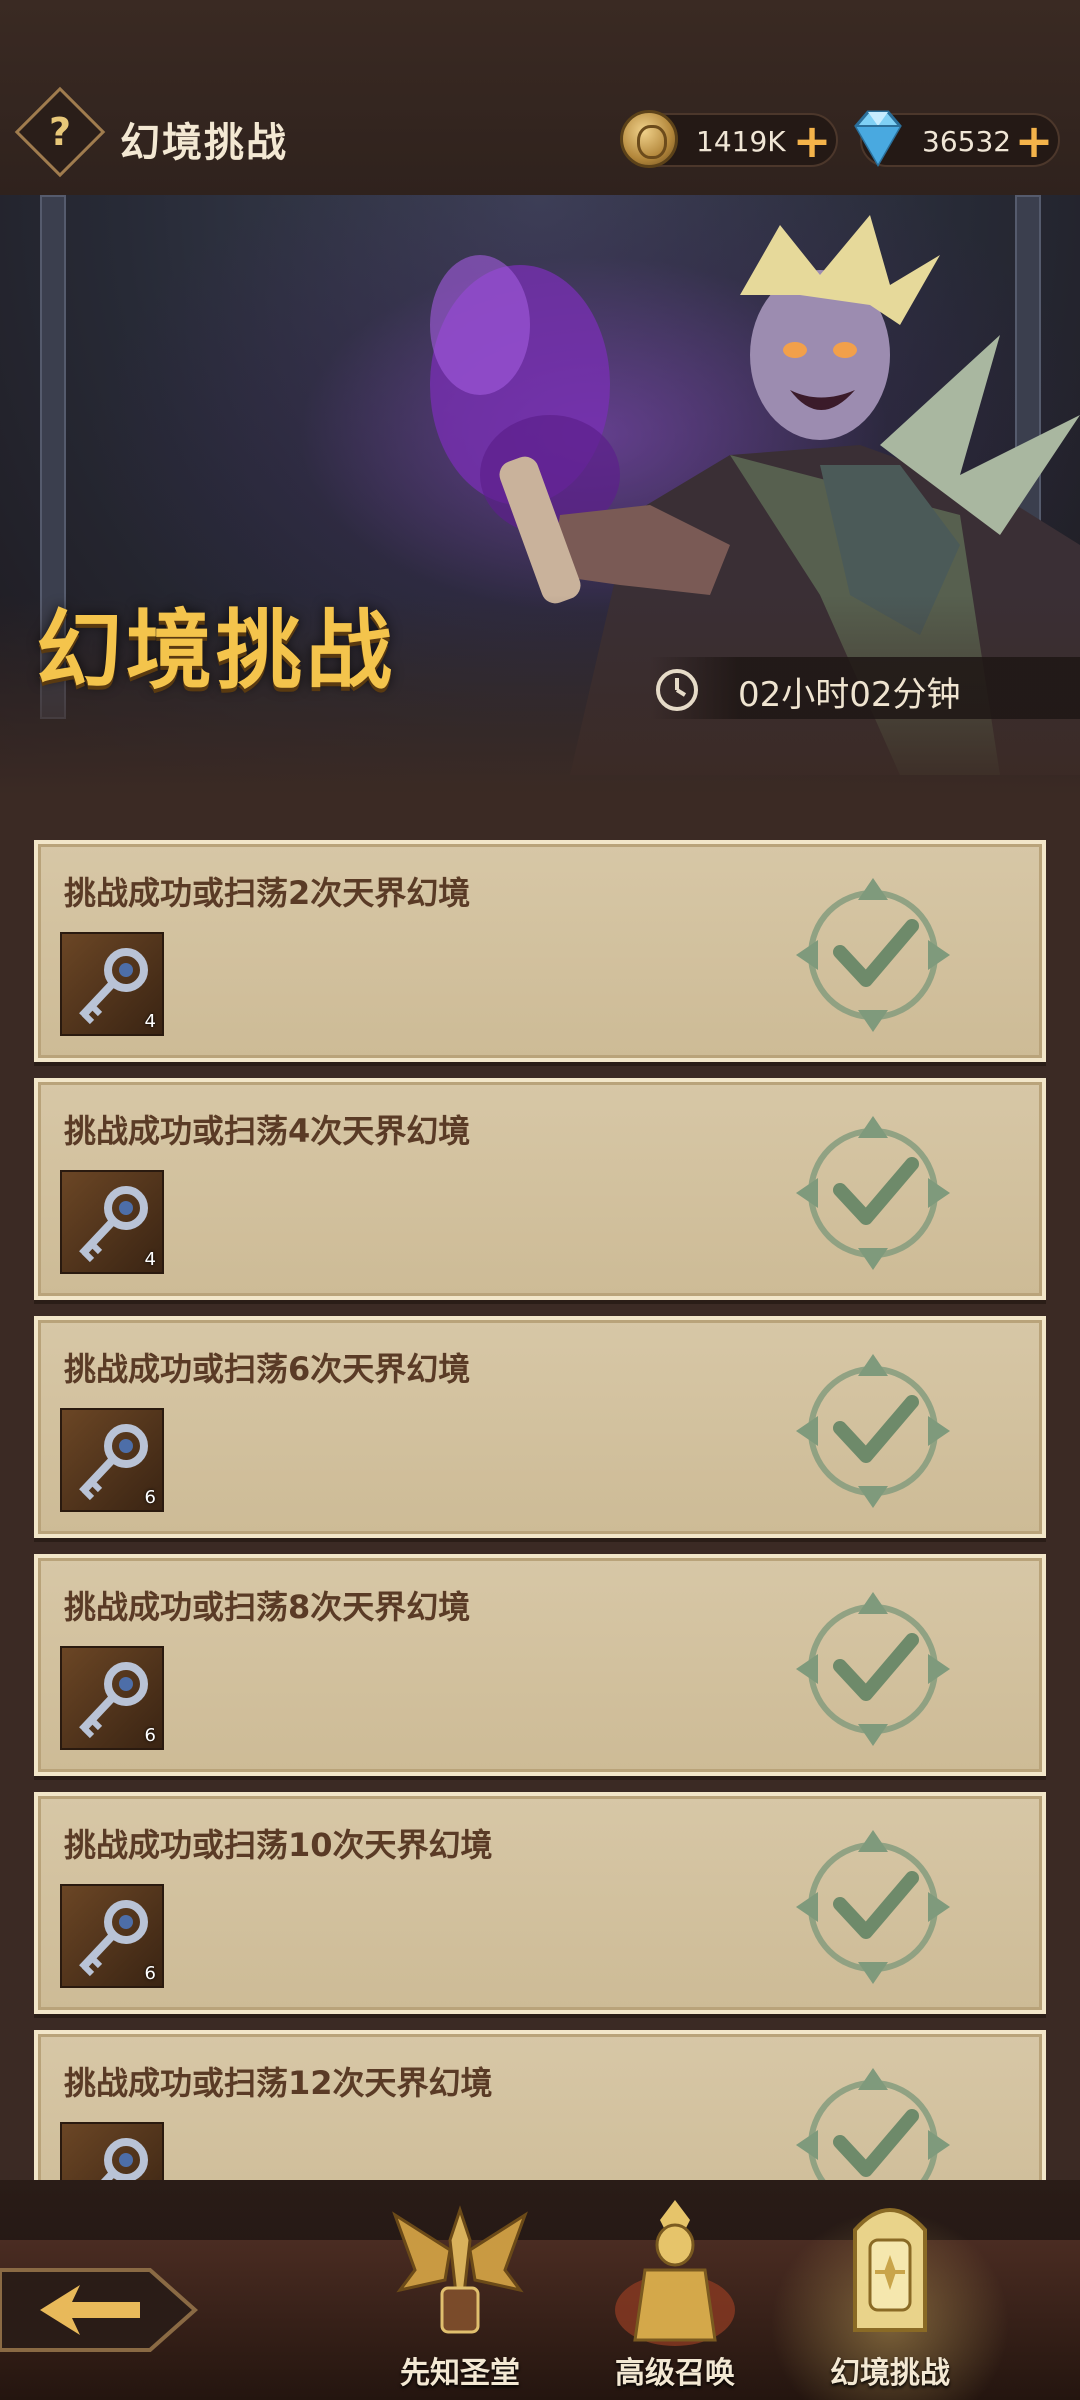 This screenshot has width=1080, height=2400. Describe the element at coordinates (124, 2159) in the screenshot. I see `key-icon` at that location.